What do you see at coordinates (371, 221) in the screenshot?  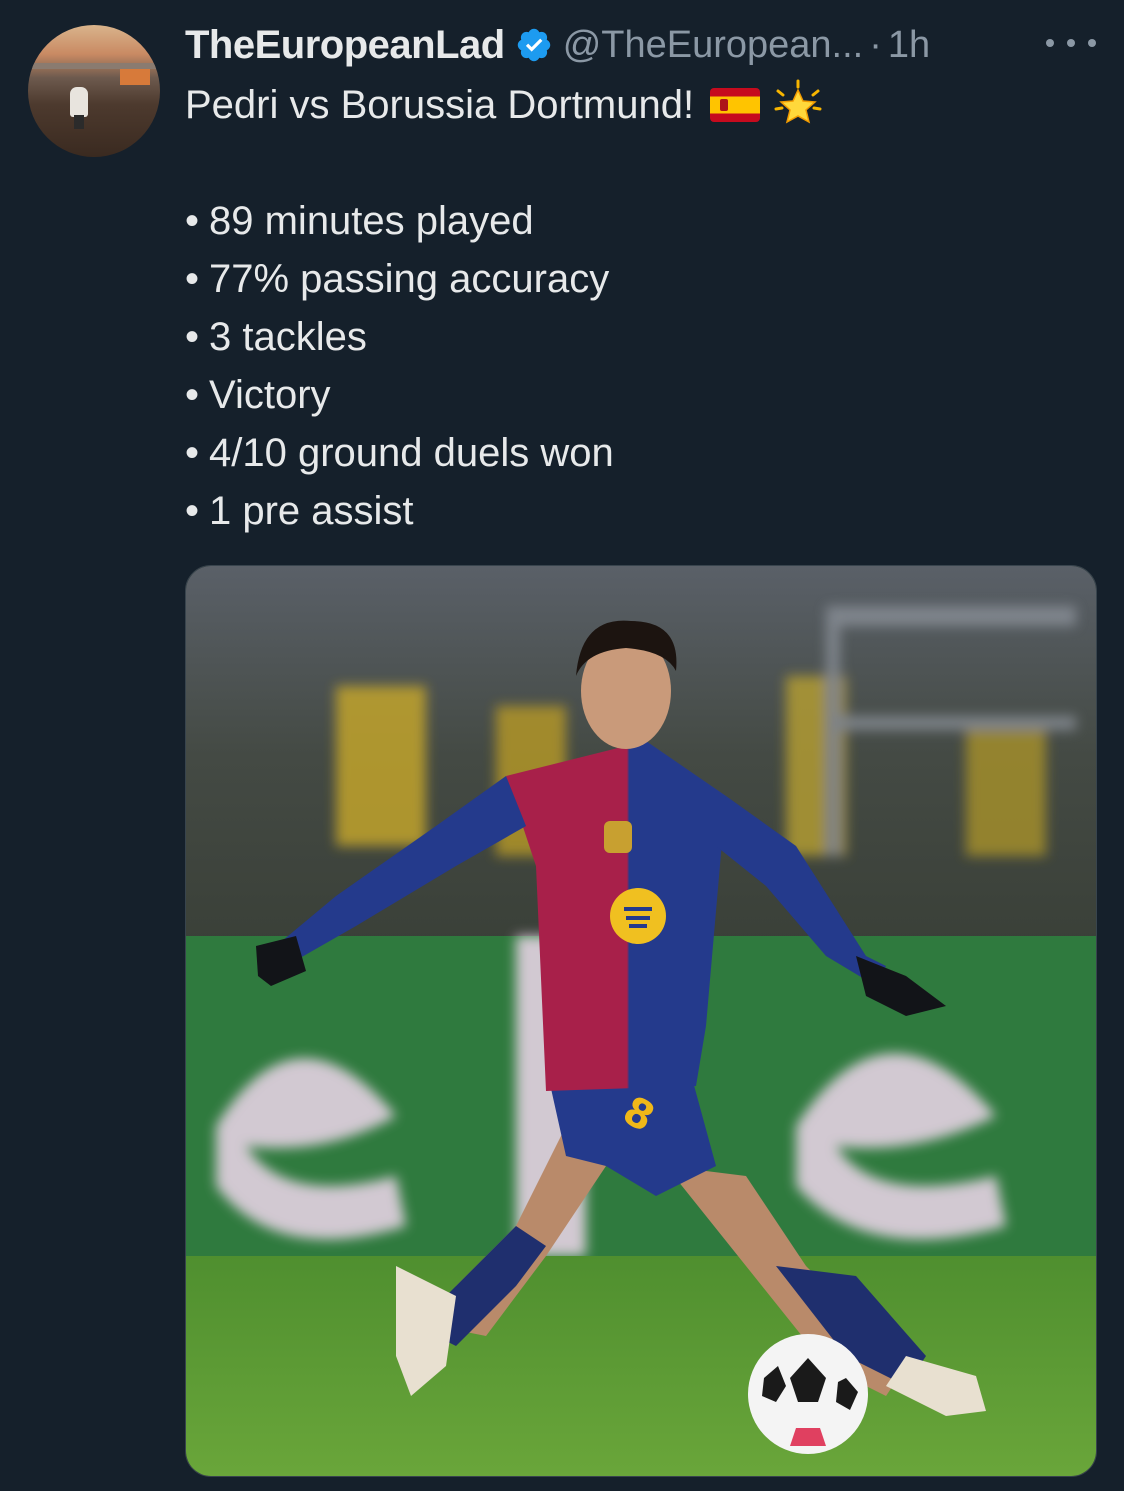 I see `stat-text: 89 minutes played` at bounding box center [371, 221].